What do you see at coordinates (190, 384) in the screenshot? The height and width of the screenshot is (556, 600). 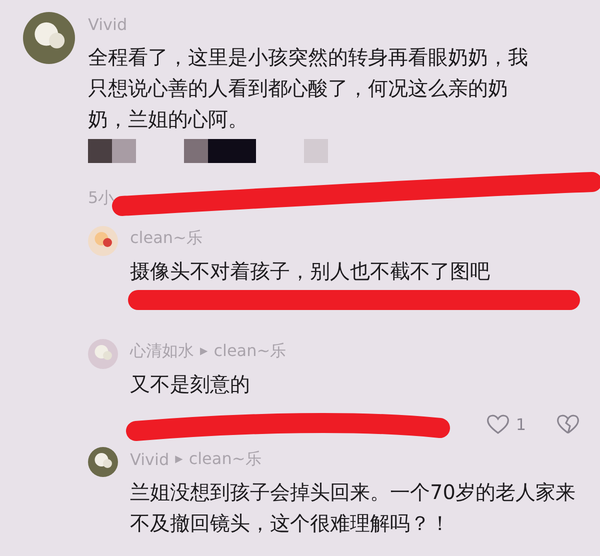 I see `comment-text: 又不是刻意的` at bounding box center [190, 384].